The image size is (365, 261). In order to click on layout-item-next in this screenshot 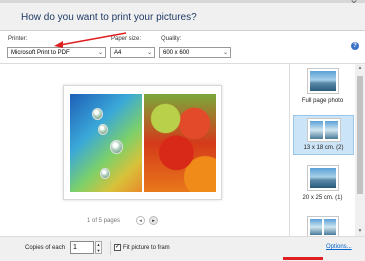, I will do `click(322, 225)`.